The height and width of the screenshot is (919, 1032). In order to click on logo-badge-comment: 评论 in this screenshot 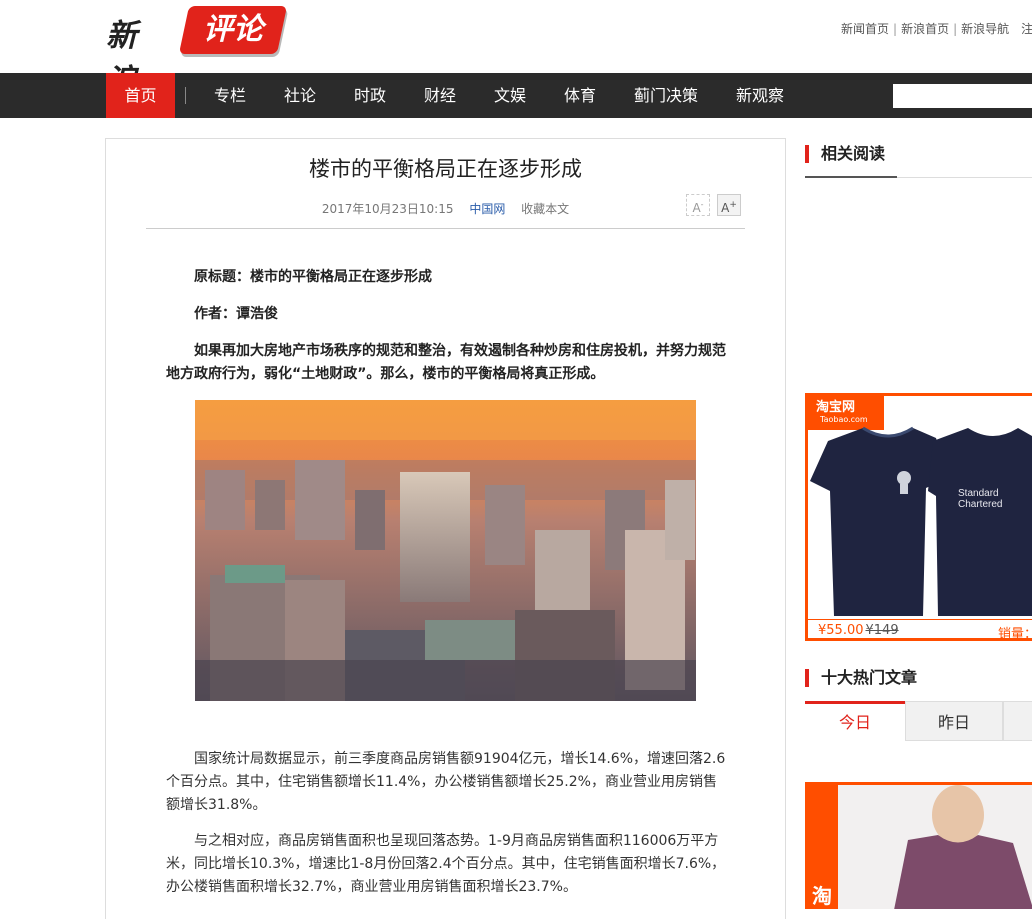, I will do `click(233, 30)`.